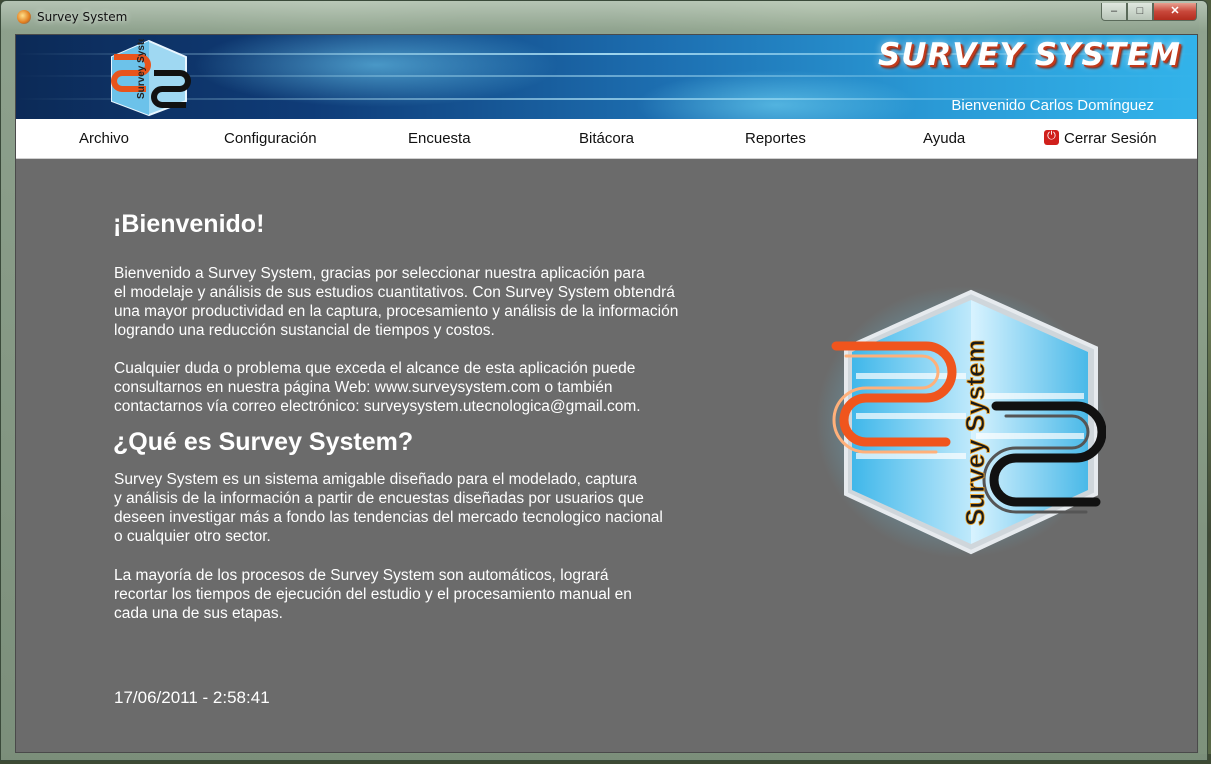  What do you see at coordinates (82, 17) in the screenshot?
I see `window-title: Survey System` at bounding box center [82, 17].